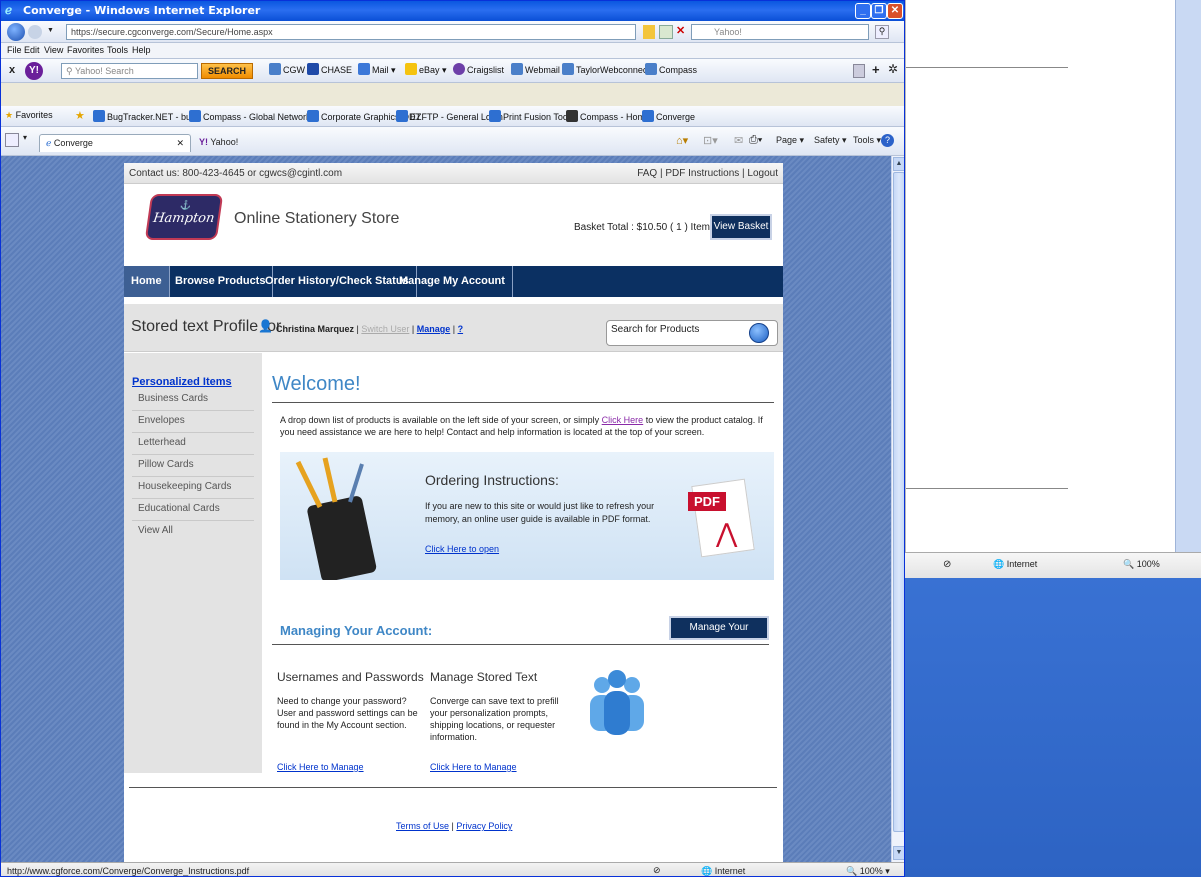 This screenshot has width=1201, height=877. I want to click on minimize-button: _, so click(863, 11).